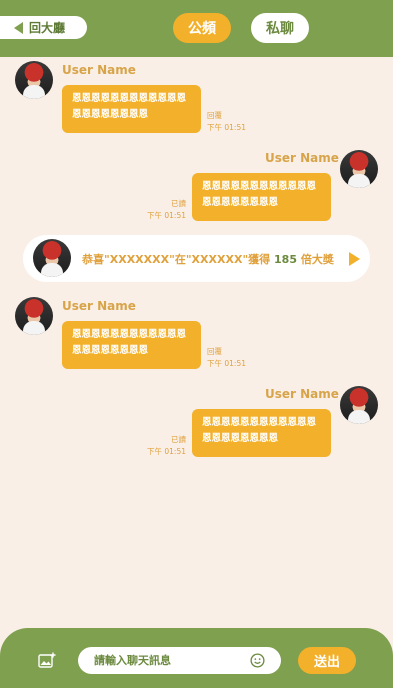 The width and height of the screenshot is (393, 688). Describe the element at coordinates (257, 660) in the screenshot. I see `emoji-icon` at that location.